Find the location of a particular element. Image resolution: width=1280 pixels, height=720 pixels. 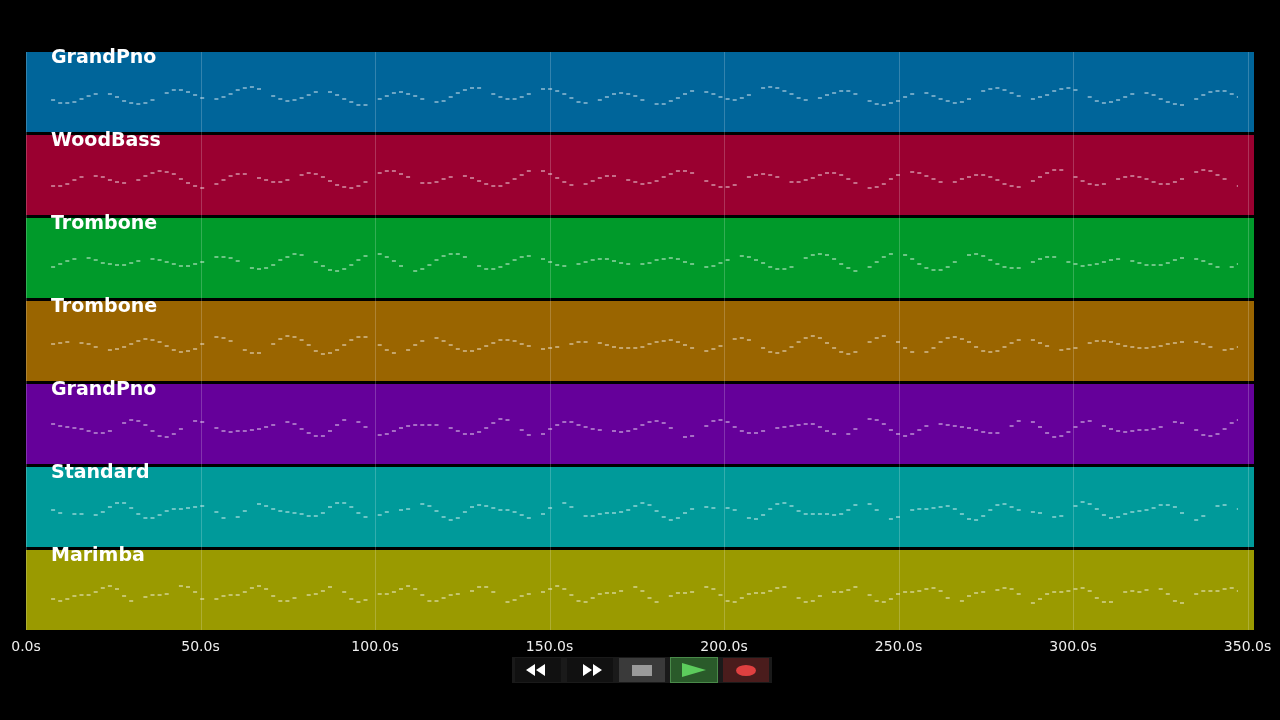

record-button is located at coordinates (746, 670).